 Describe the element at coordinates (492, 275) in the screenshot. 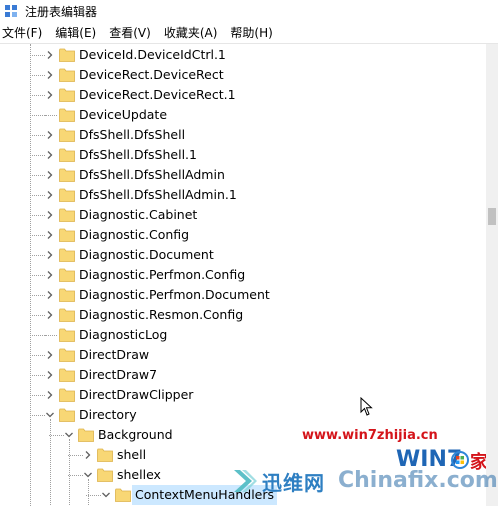

I see `vertical-scrollbar` at that location.